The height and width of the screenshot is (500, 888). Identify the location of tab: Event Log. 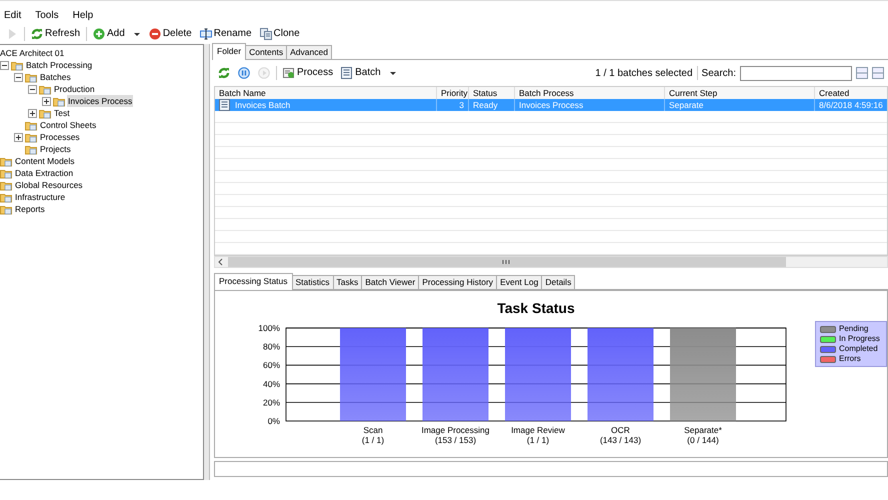
(519, 282).